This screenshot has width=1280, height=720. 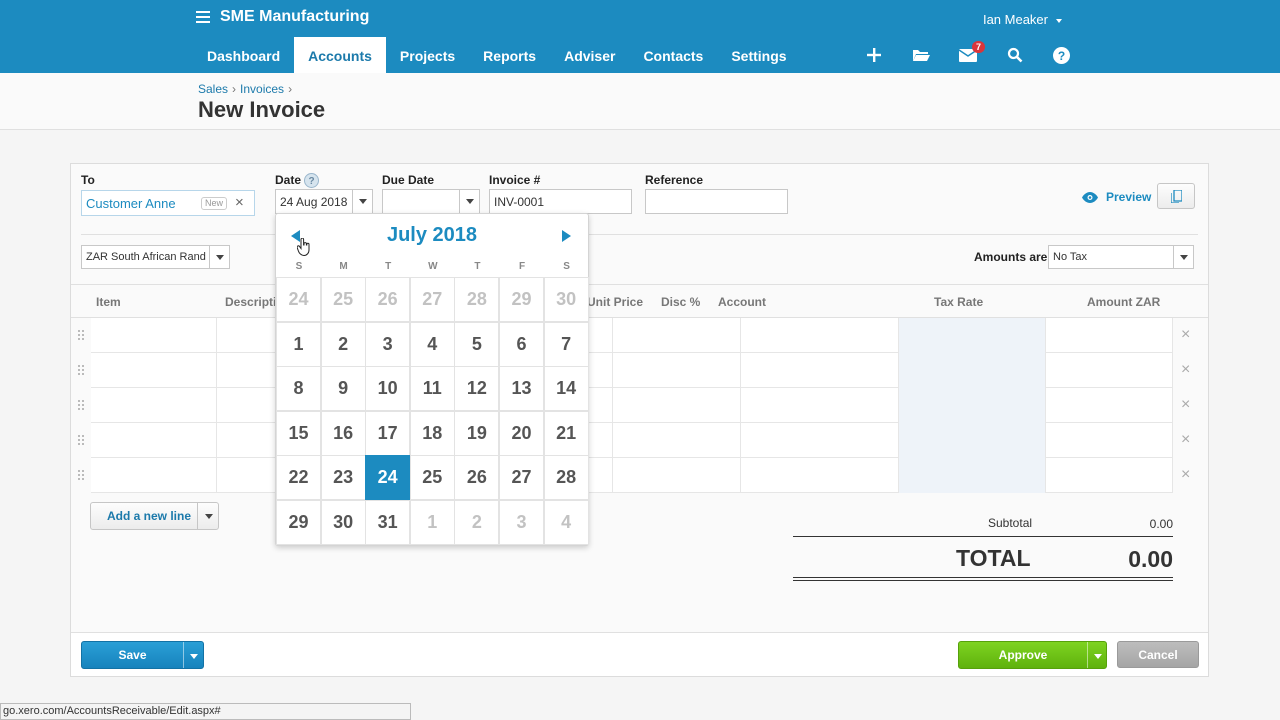 What do you see at coordinates (477, 388) in the screenshot?
I see `calendar-day: 12` at bounding box center [477, 388].